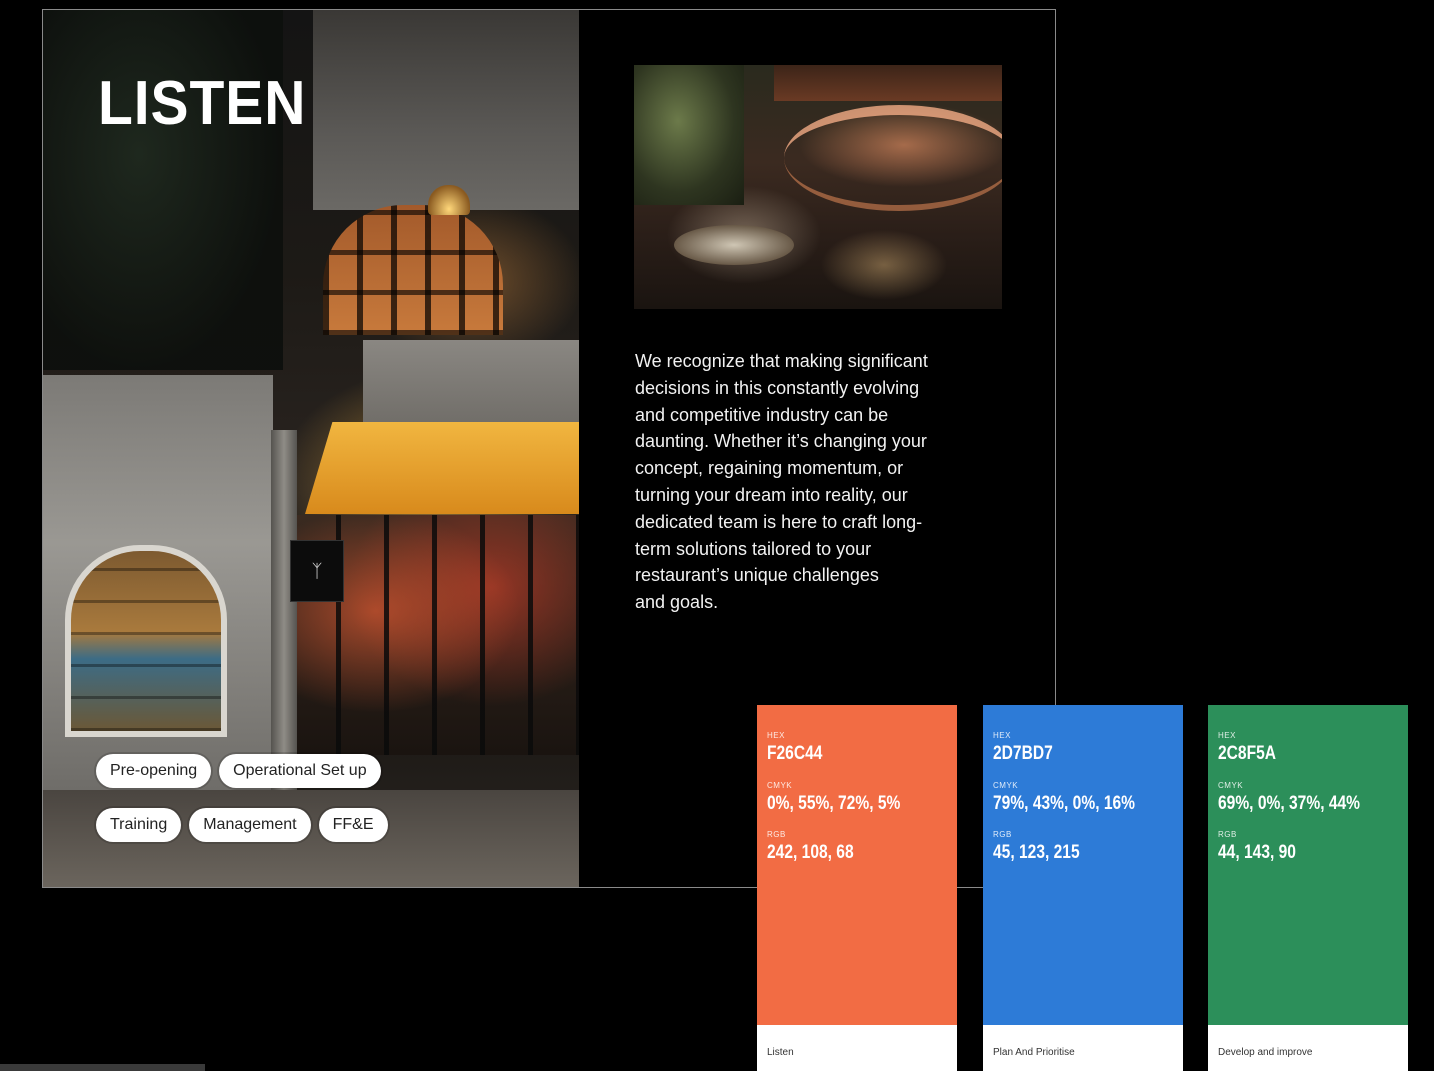 This screenshot has height=1071, width=1434. Describe the element at coordinates (1257, 852) in the screenshot. I see `rgb-value: 44, 143, 90` at that location.